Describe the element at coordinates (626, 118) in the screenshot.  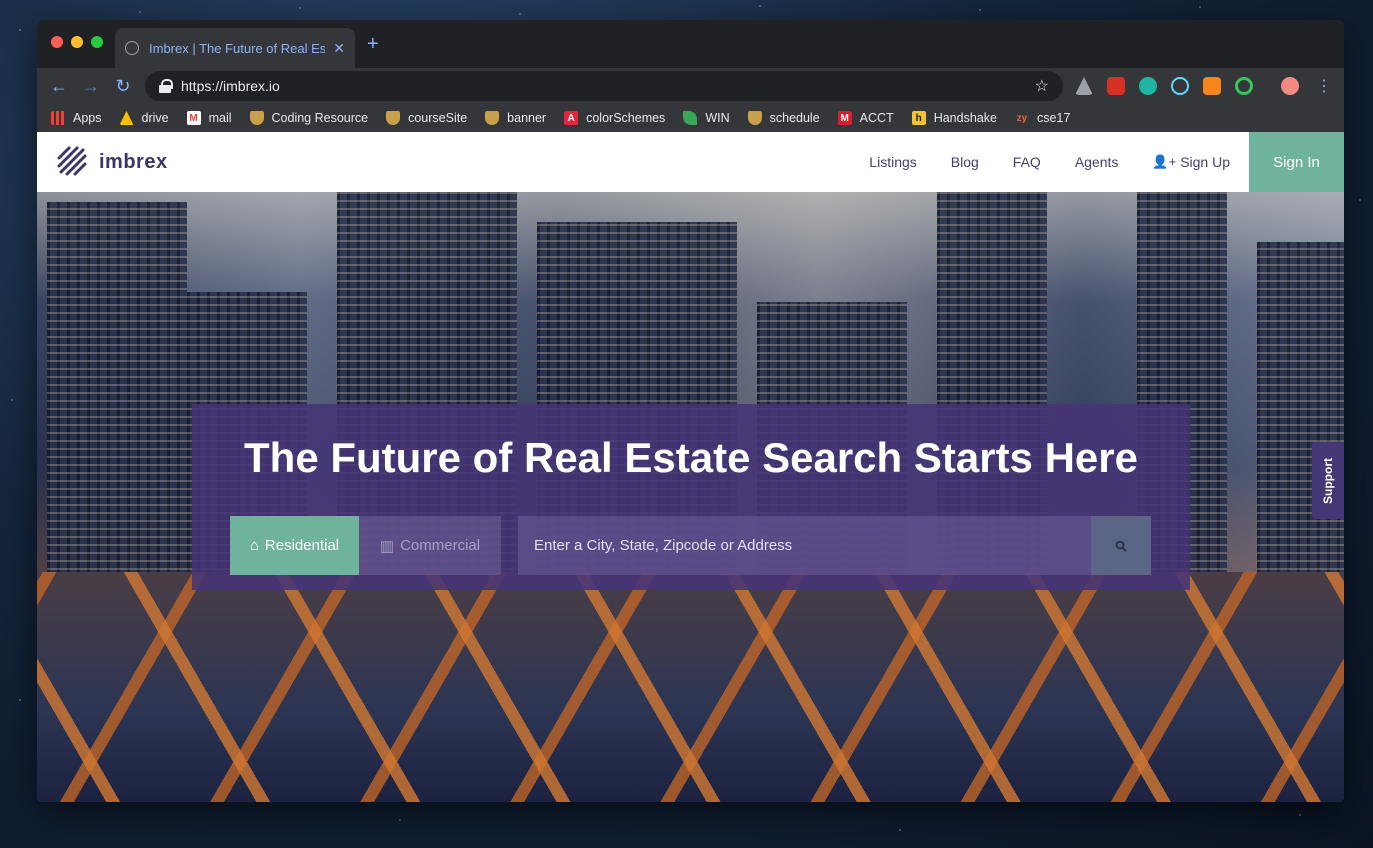
I see `bookmark-label: colorSchemes` at that location.